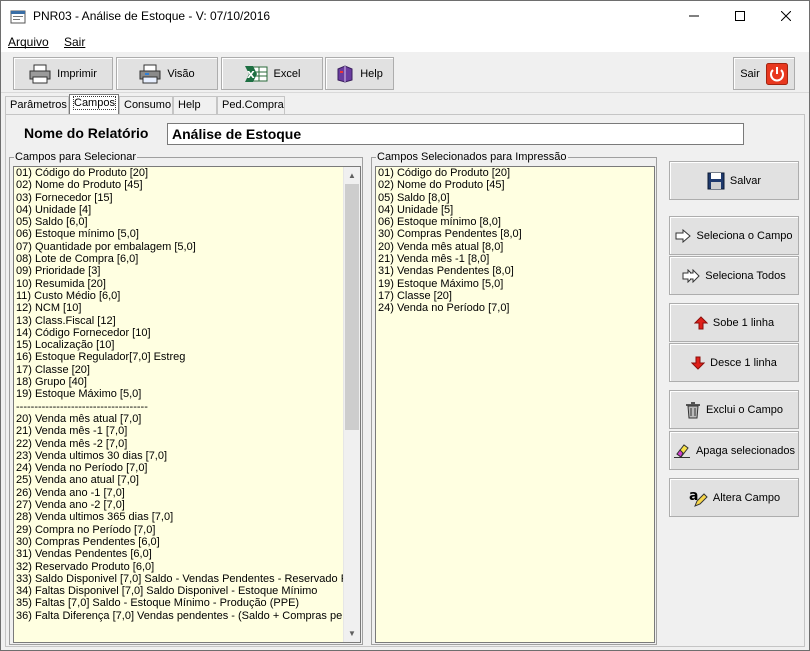  I want to click on scroll-up-icon: ▲, so click(352, 175).